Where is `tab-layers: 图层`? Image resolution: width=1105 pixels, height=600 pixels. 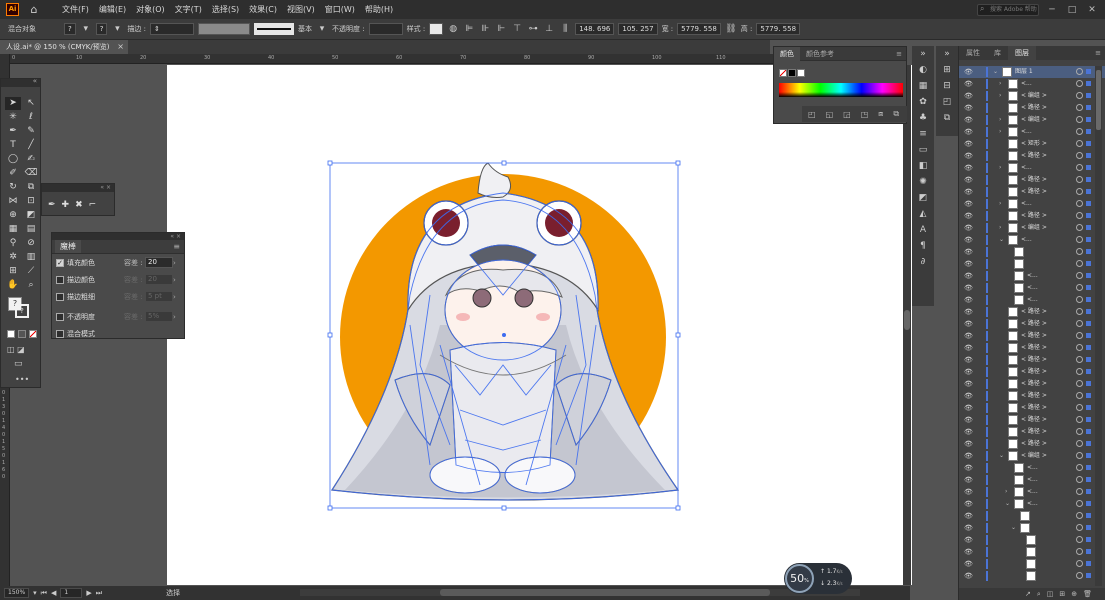 tab-layers: 图层 is located at coordinates (1022, 53).